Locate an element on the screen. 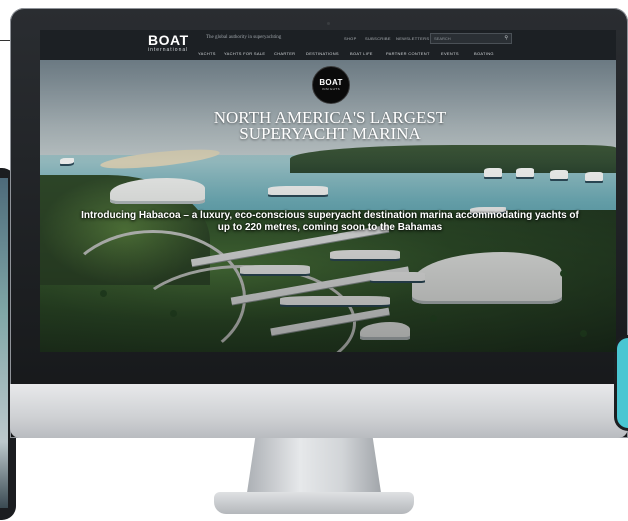 This screenshot has height=521, width=628. nav-newsletters-link: NEWSLETTERS is located at coordinates (412, 38).